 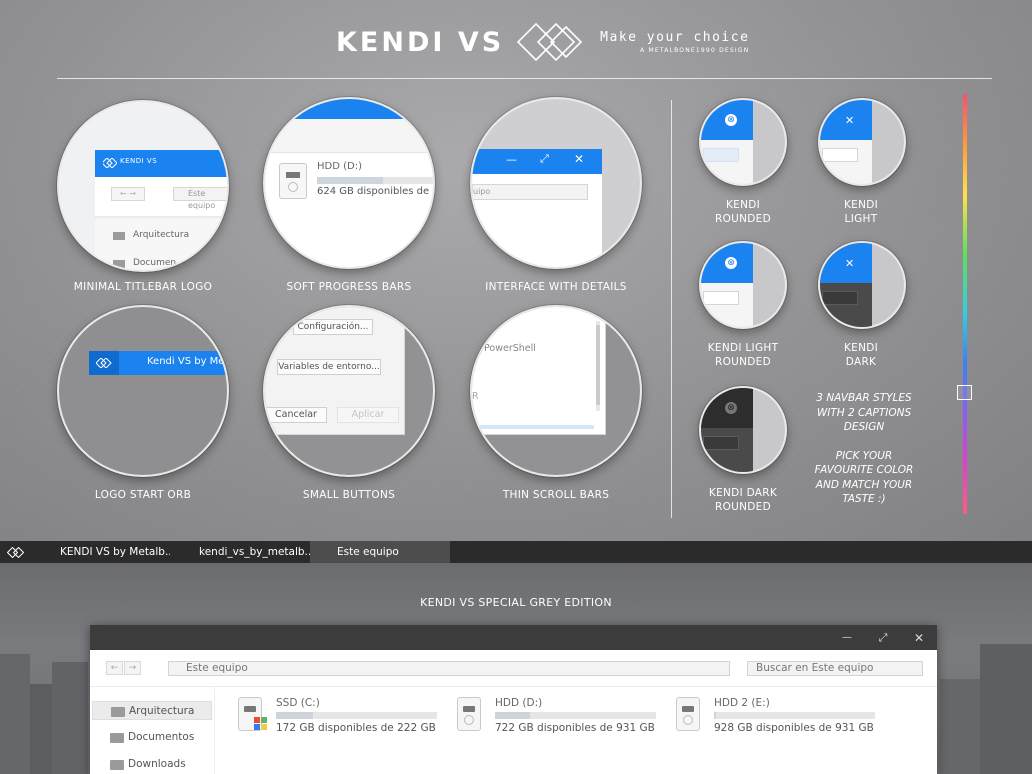 I want to click on caption-kendi-rounded: KENDI ROUNDED, so click(x=742, y=212).